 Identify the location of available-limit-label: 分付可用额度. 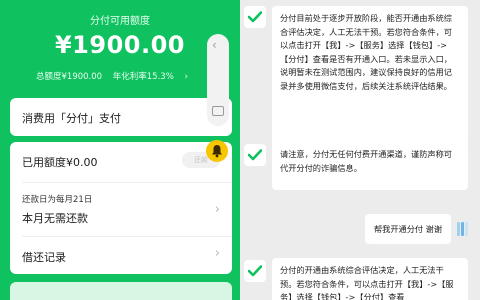
(120, 21).